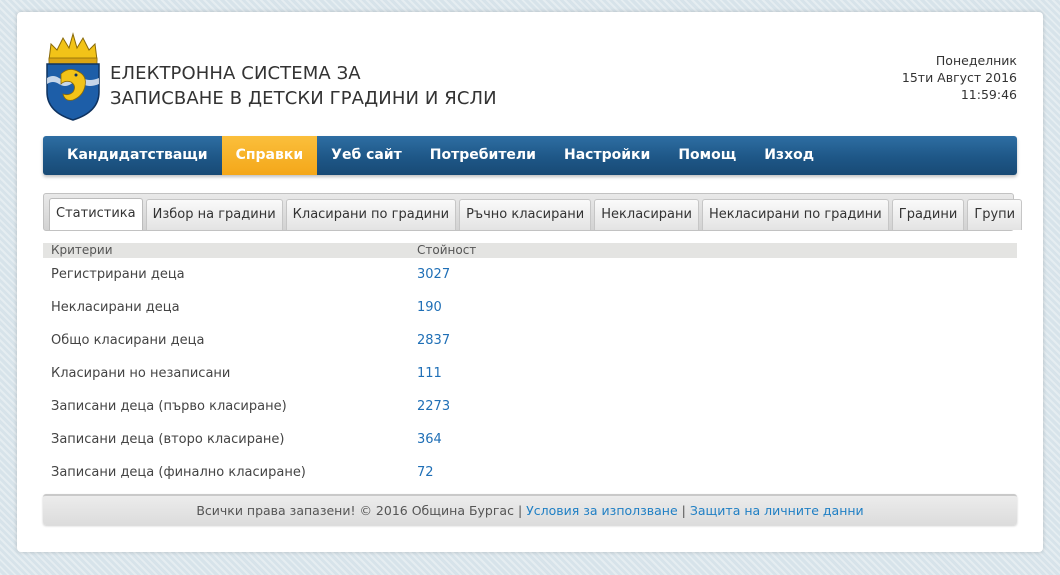 This screenshot has height=575, width=1060. What do you see at coordinates (73, 76) in the screenshot?
I see `burgas-coat-of-arms-icon` at bounding box center [73, 76].